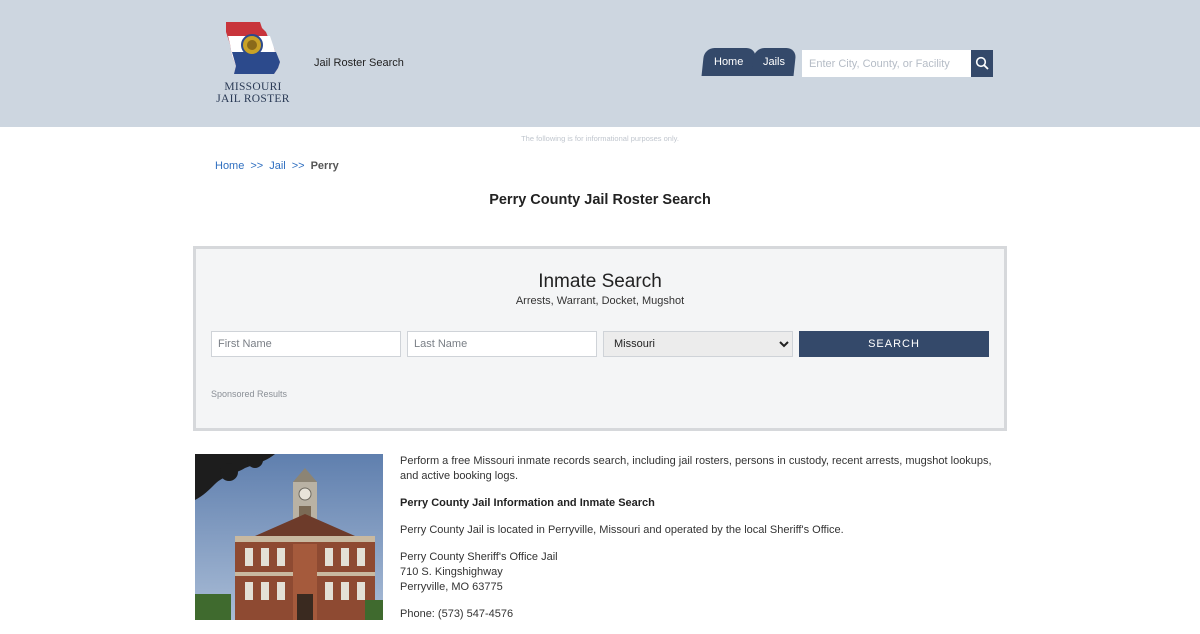 The image size is (1200, 634). What do you see at coordinates (600, 281) in the screenshot?
I see `inmate-search-title: Inmate Search` at bounding box center [600, 281].